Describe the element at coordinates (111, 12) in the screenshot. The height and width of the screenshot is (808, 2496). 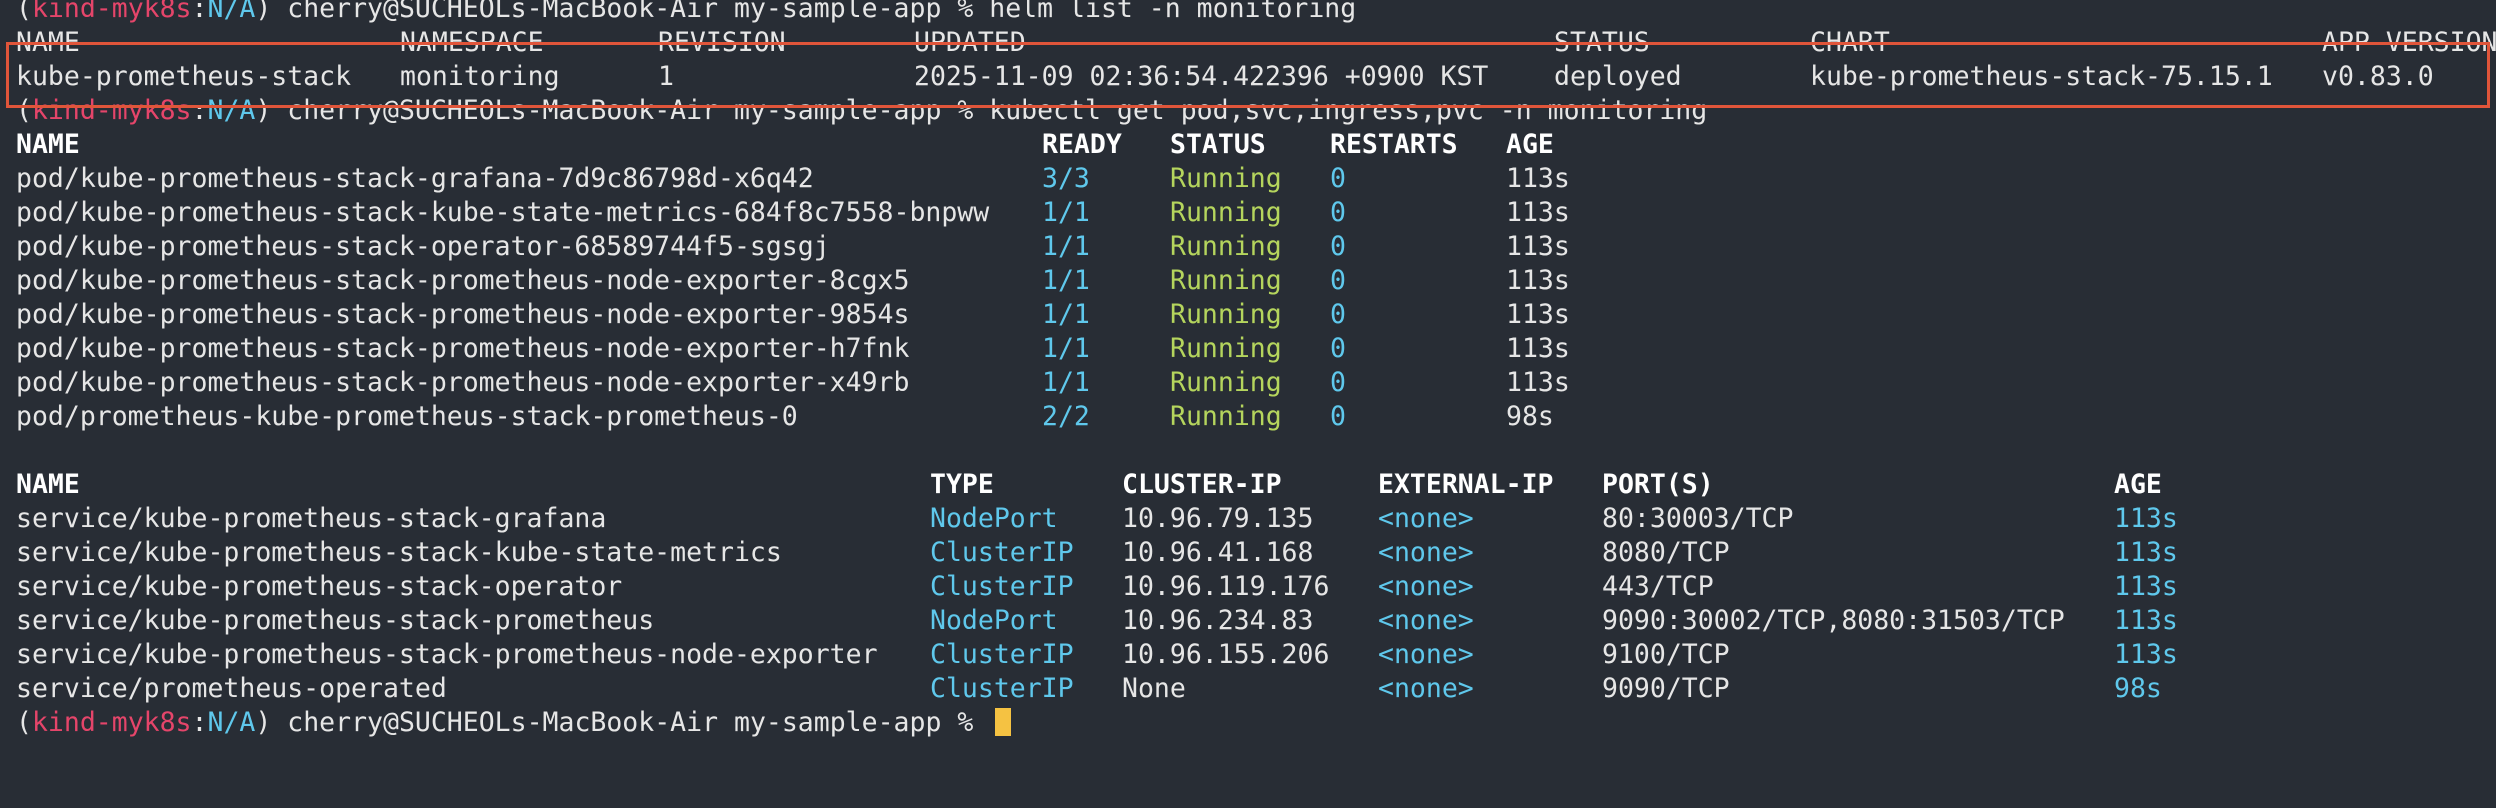
I see `prompt-context: kind-myk8s` at that location.